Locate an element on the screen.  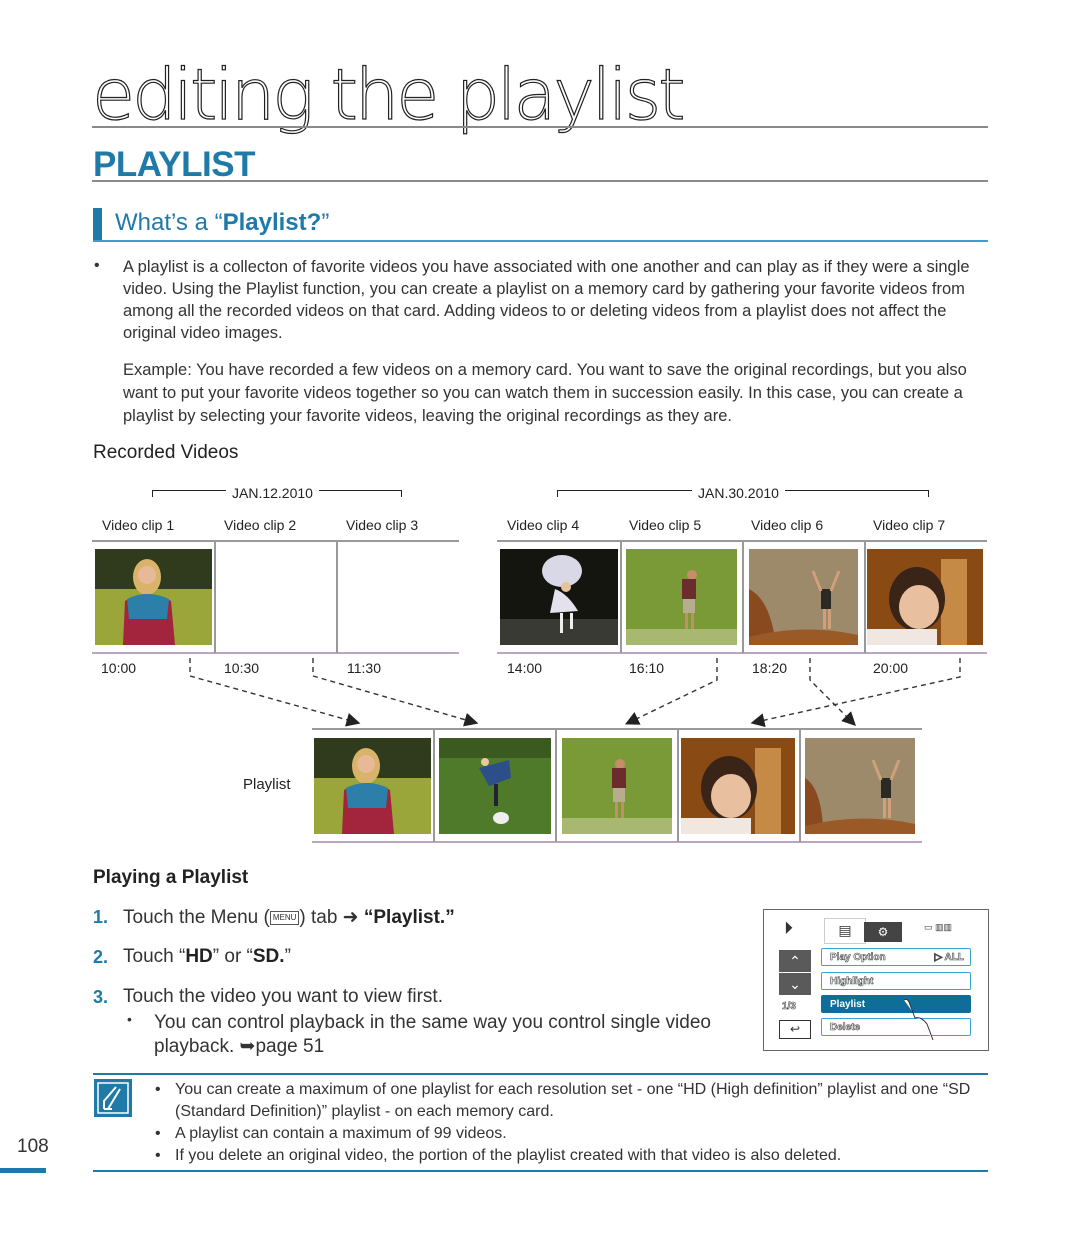
arrow-clip5-to-playlist3 is located at coordinates (671, 691).